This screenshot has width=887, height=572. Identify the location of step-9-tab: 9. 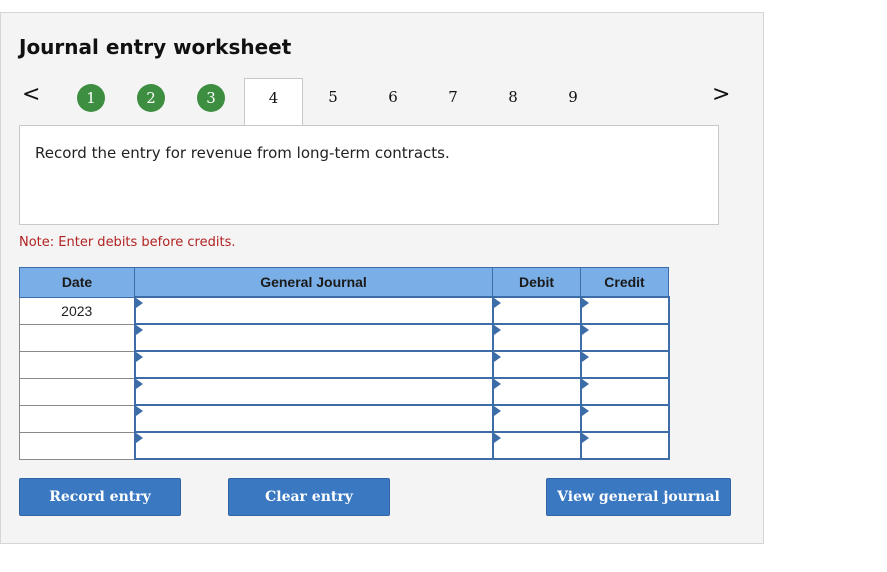
(573, 97).